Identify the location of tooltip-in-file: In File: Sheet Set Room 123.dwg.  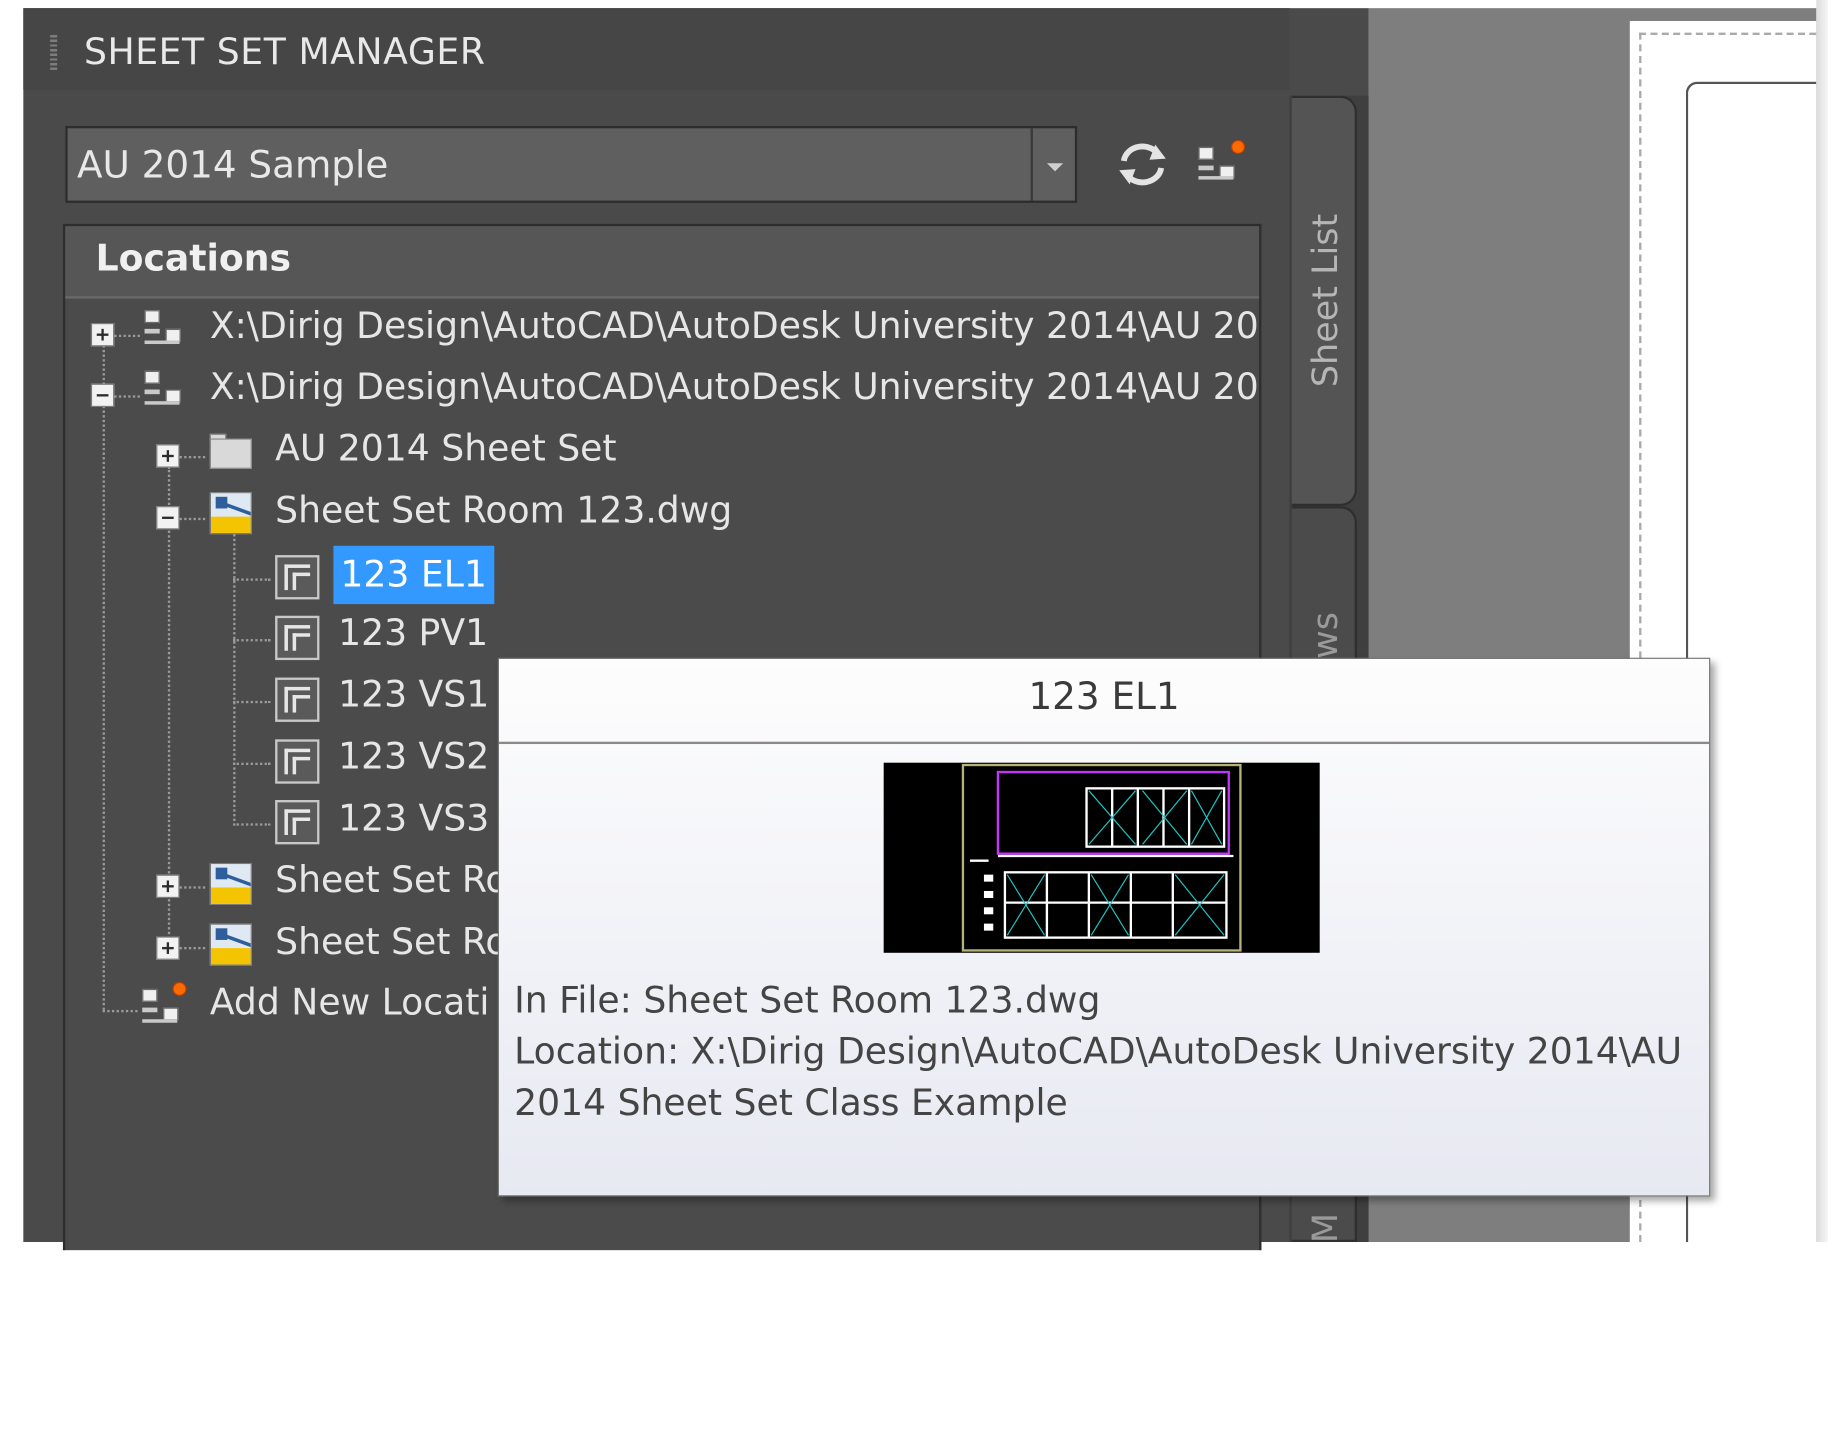
(807, 1000).